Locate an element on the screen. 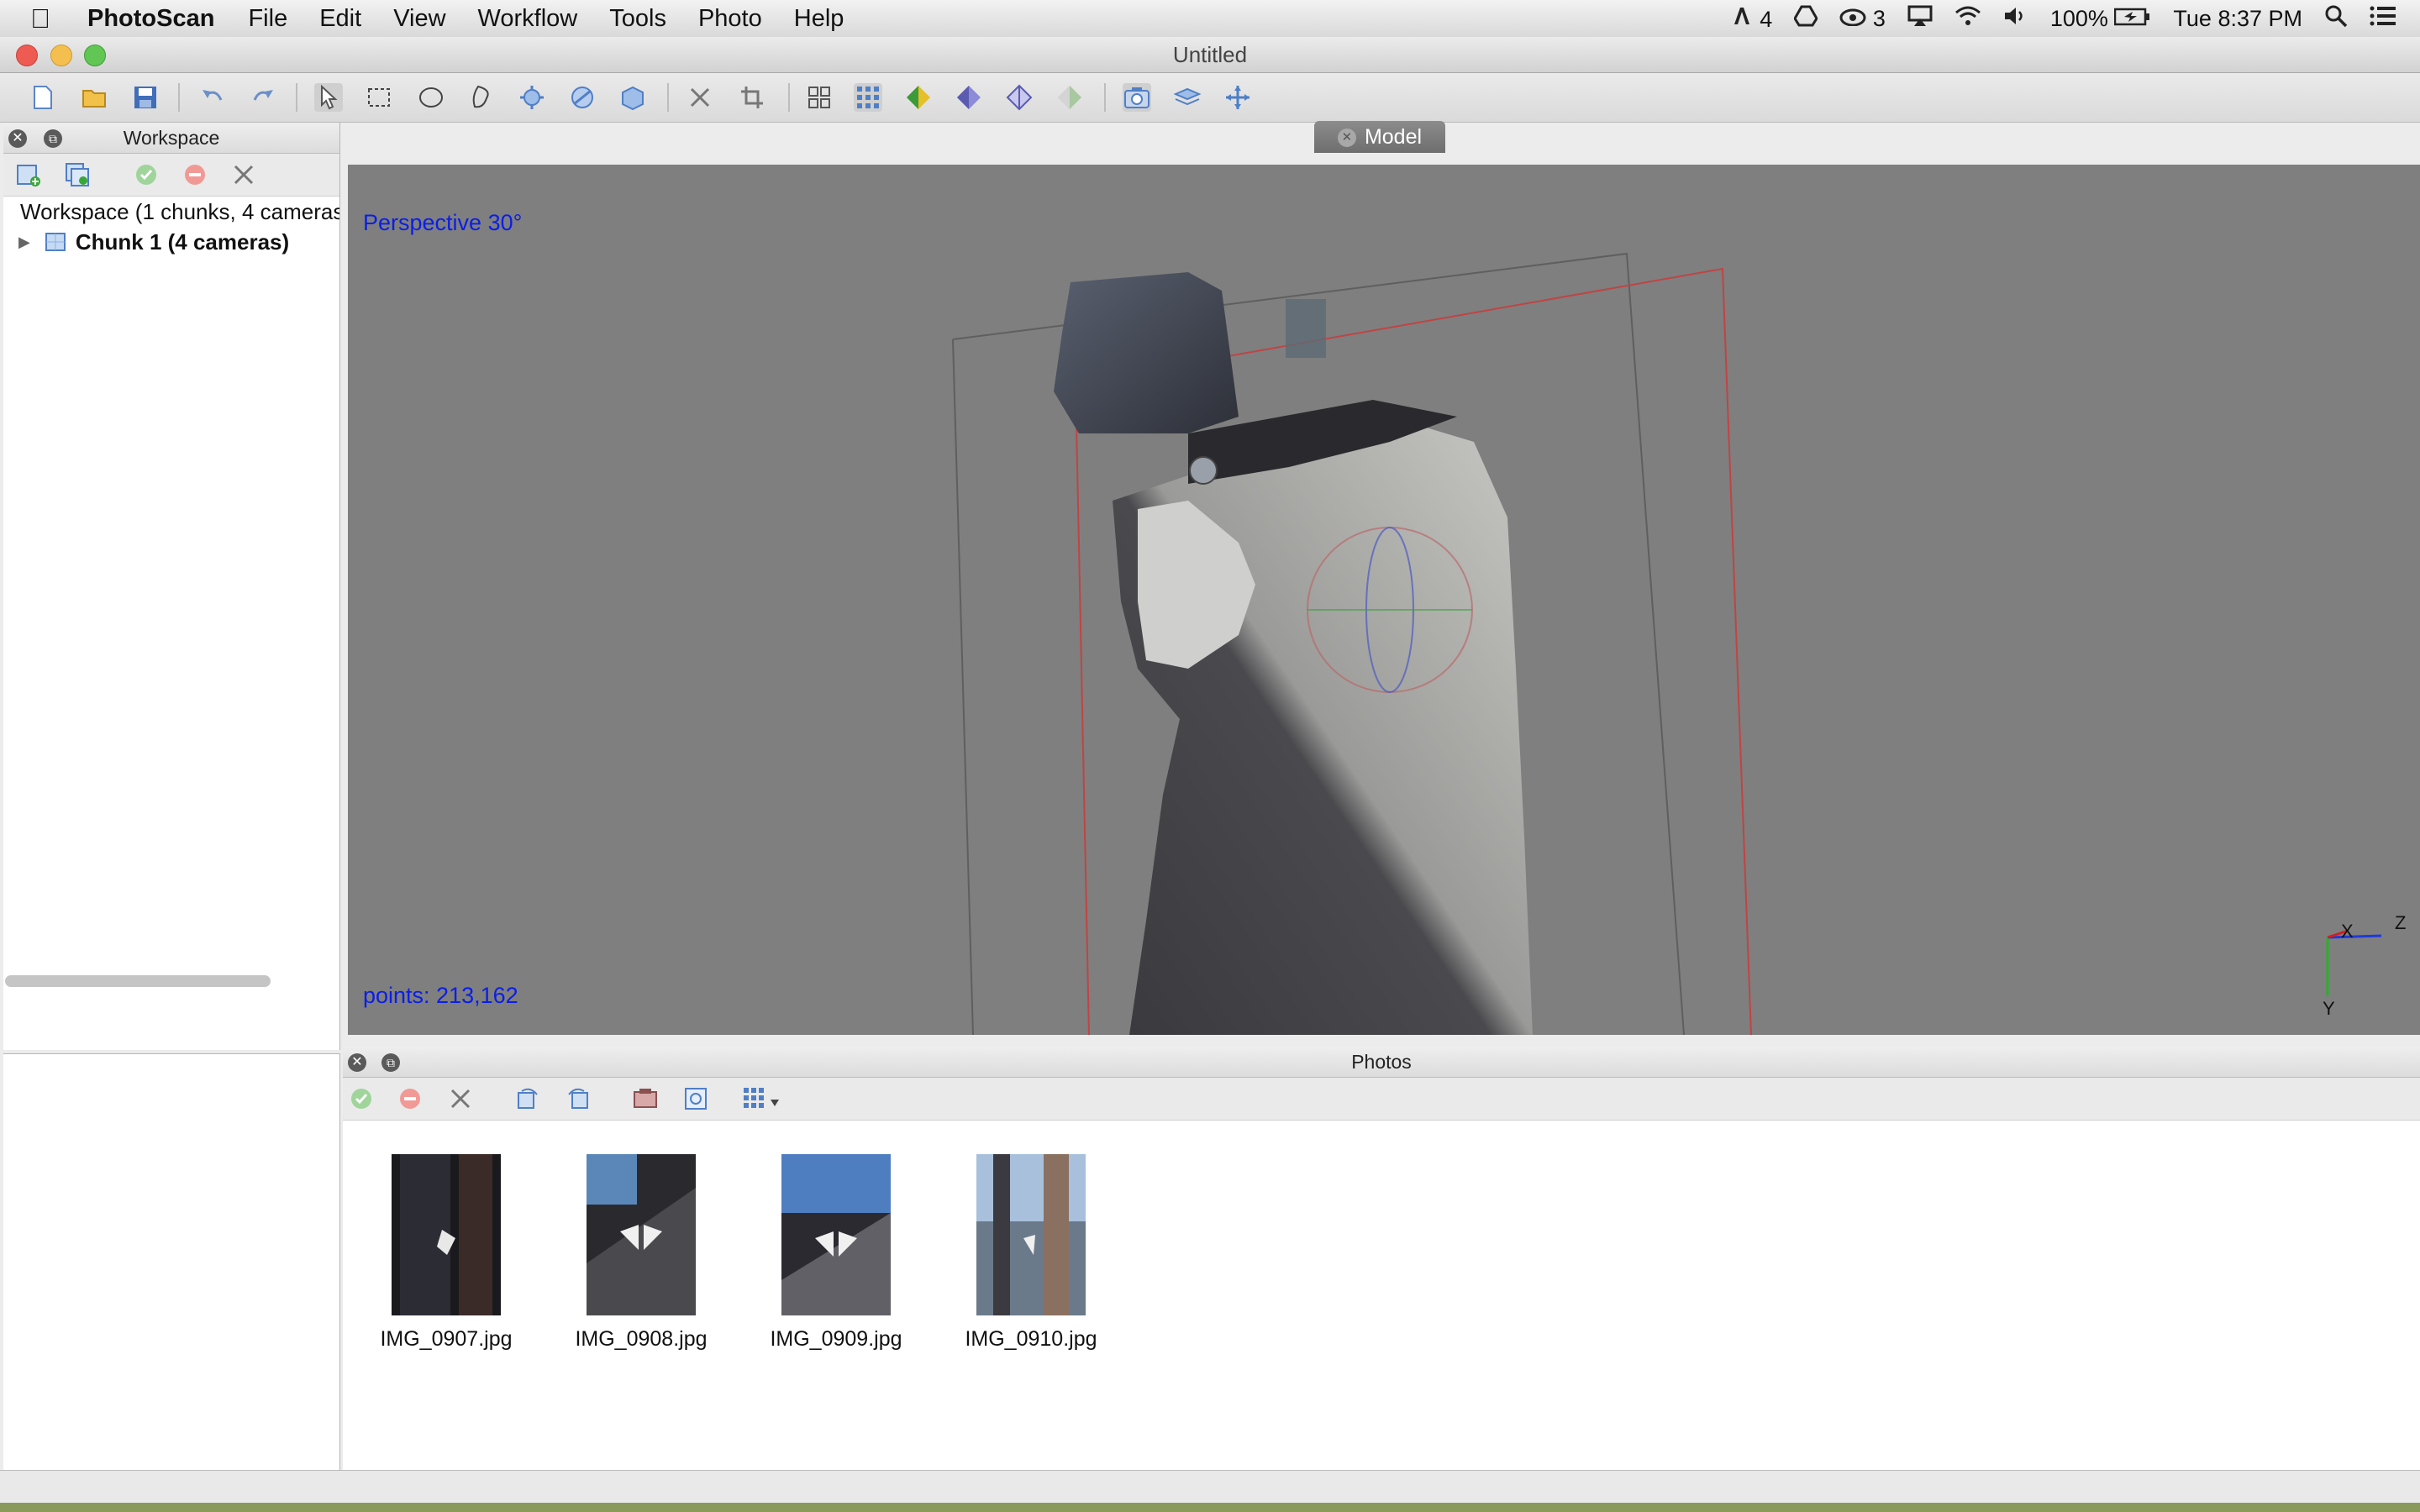 This screenshot has height=1512, width=2420. show-cameras-toggle-icon is located at coordinates (1137, 97).